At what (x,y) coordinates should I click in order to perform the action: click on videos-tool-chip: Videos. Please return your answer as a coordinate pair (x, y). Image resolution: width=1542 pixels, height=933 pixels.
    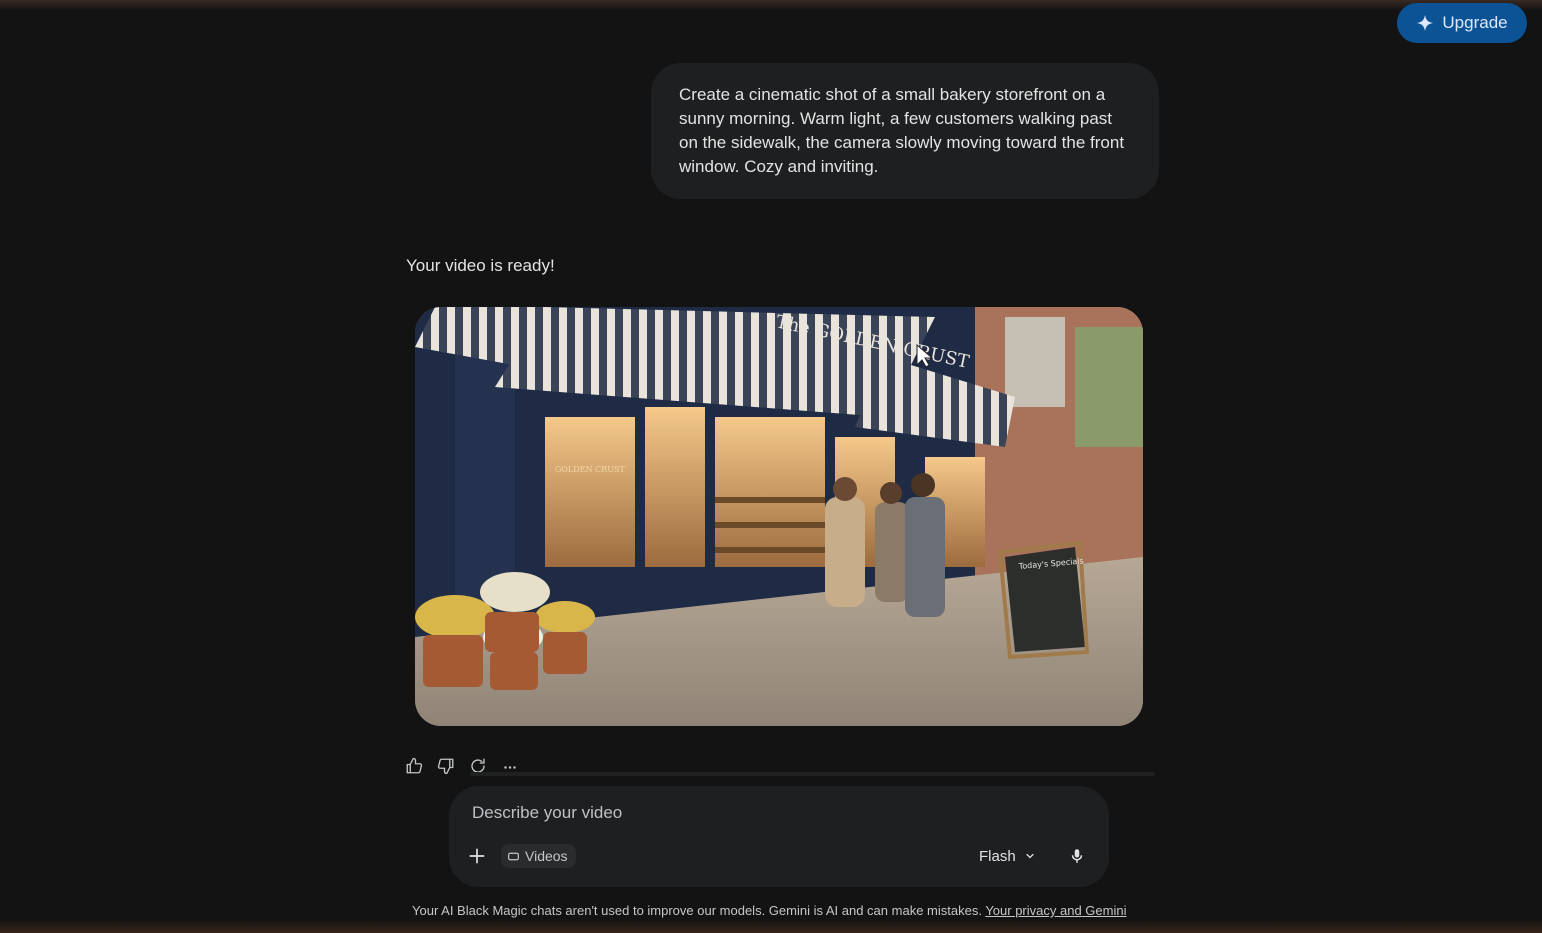
    Looking at the image, I should click on (538, 856).